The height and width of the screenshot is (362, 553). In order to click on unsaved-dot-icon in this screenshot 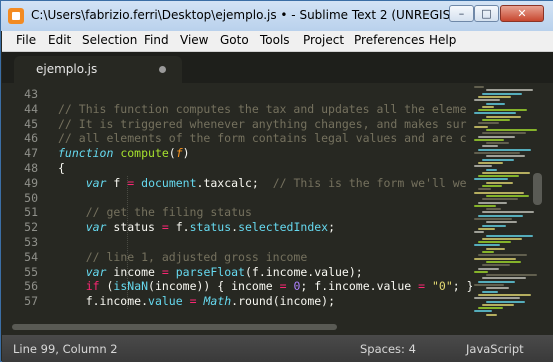, I will do `click(162, 69)`.